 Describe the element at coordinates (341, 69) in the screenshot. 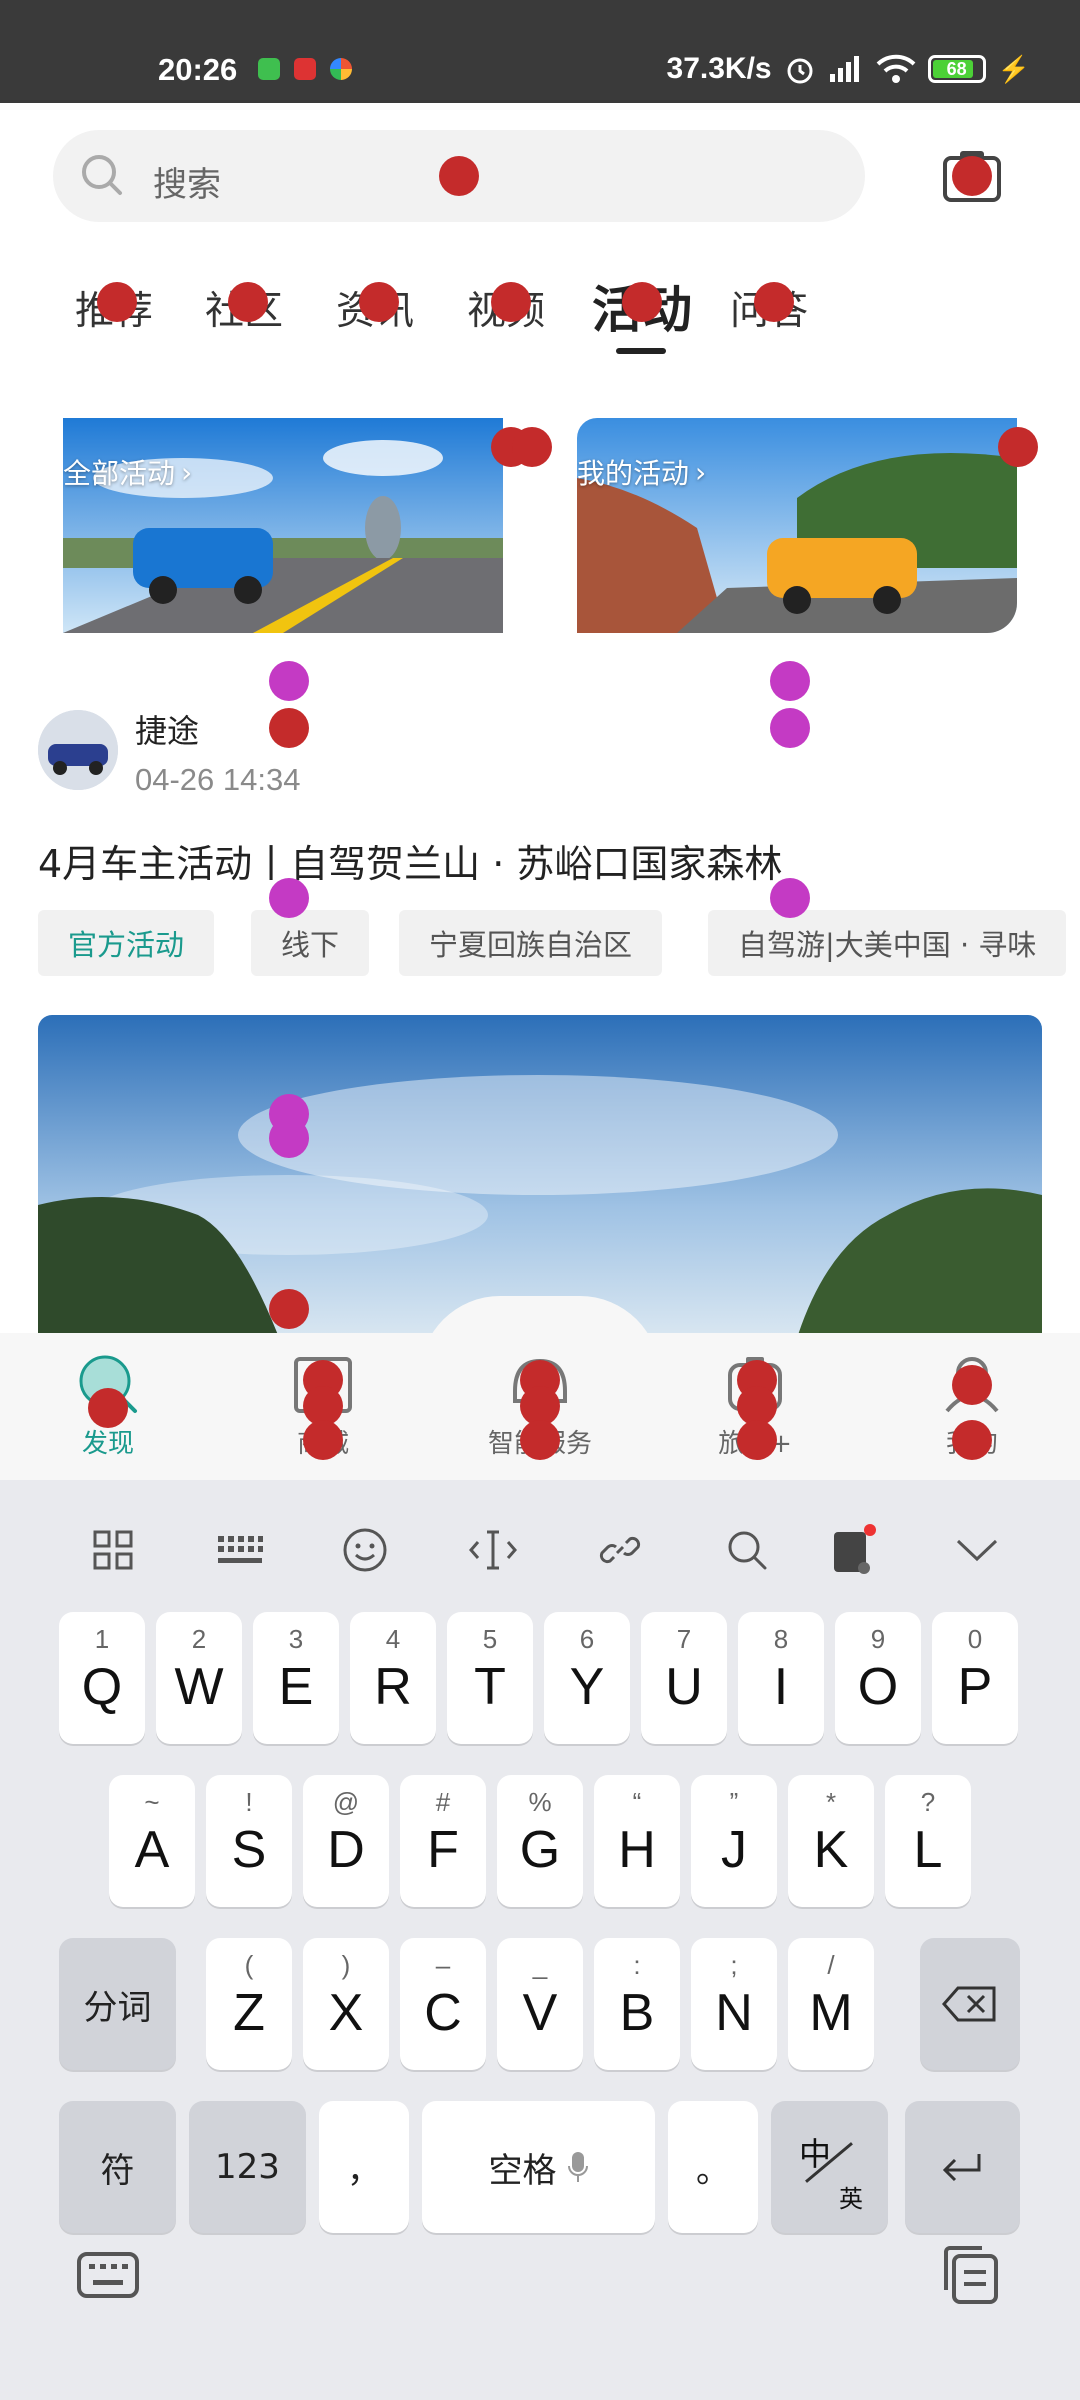

I see `color-app-notification-icon` at that location.